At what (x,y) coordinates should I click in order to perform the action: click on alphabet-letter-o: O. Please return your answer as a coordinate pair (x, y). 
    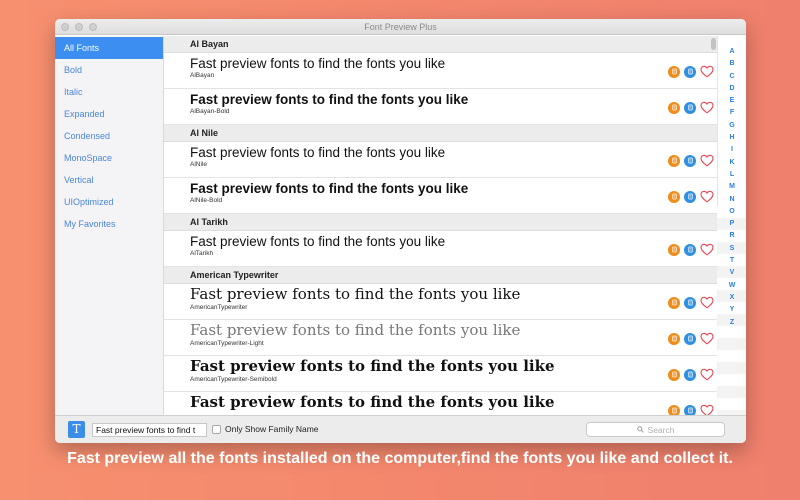
    Looking at the image, I should click on (732, 212).